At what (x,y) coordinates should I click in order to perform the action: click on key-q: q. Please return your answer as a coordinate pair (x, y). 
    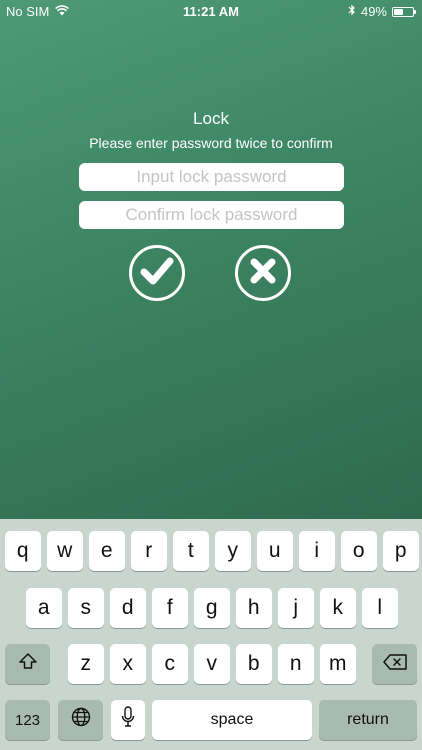
    Looking at the image, I should click on (23, 551).